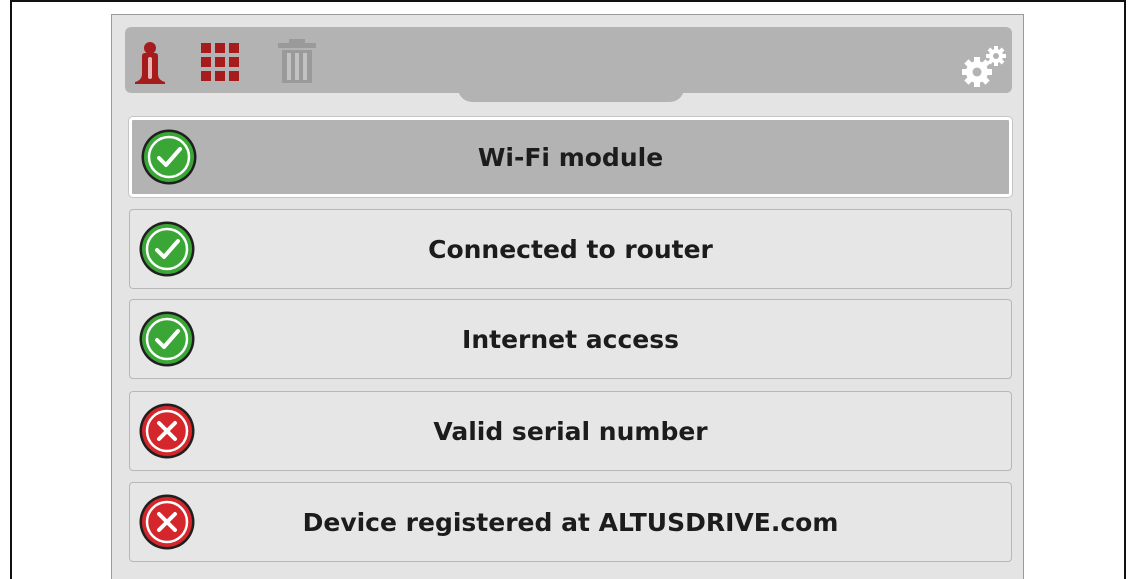 This screenshot has height=579, width=1134. I want to click on status-row-connected-to-router: Connected to router, so click(570, 249).